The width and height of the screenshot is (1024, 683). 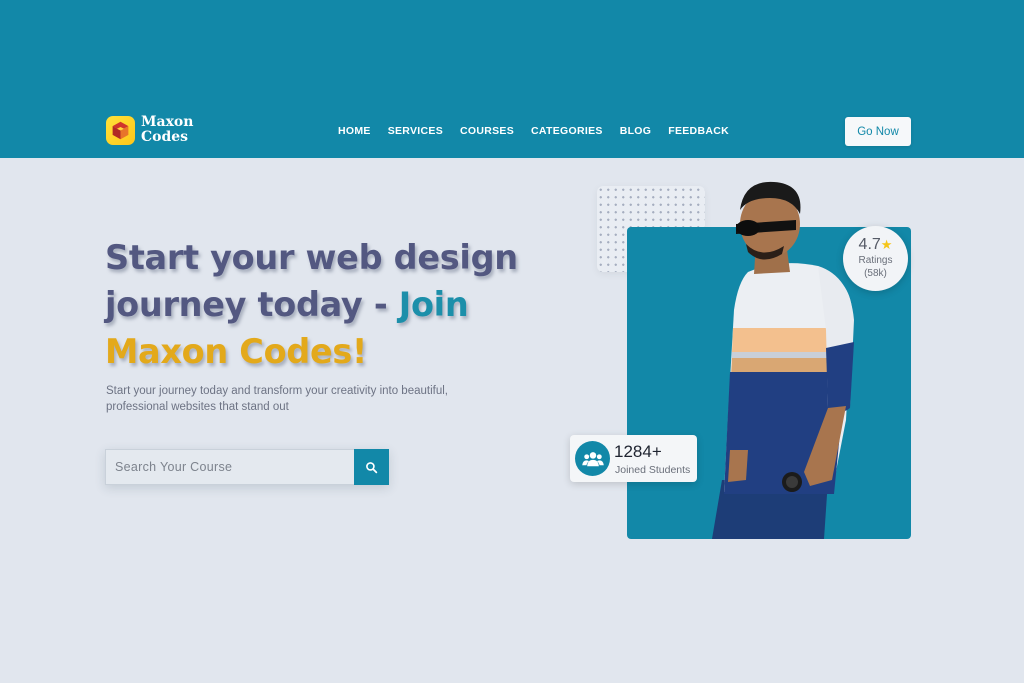 I want to click on rating-value: 4.7, so click(x=869, y=244).